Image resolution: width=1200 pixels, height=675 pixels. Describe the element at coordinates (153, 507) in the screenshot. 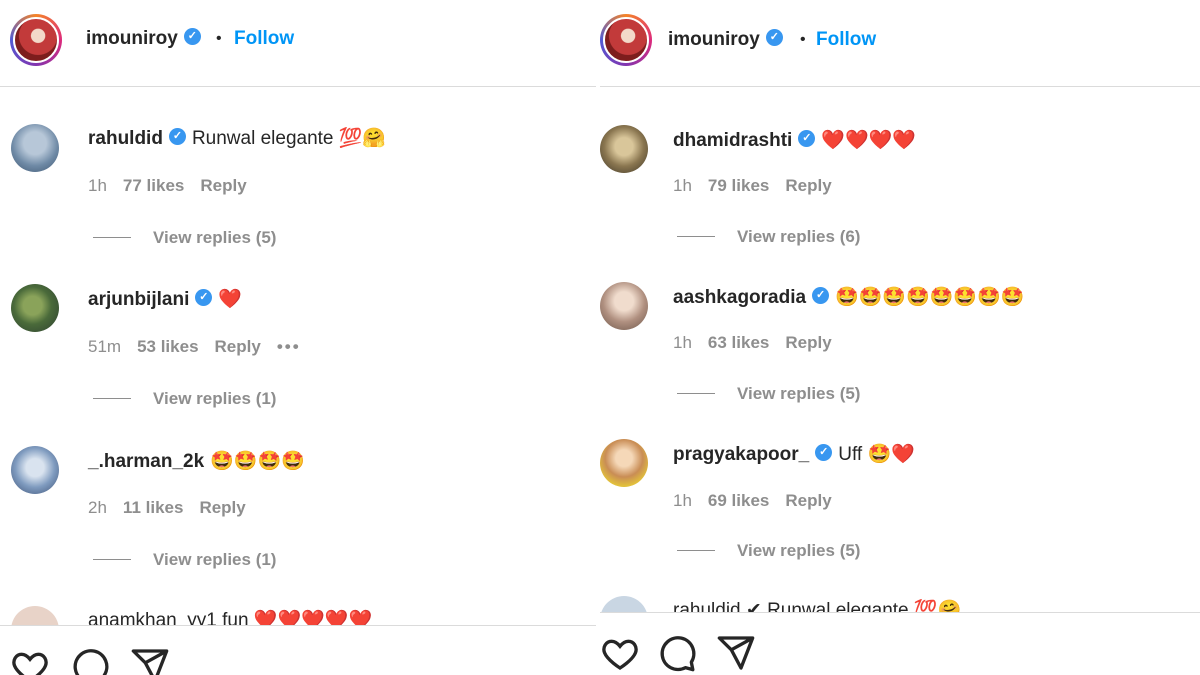

I see `comment-likes: 11 likes` at that location.